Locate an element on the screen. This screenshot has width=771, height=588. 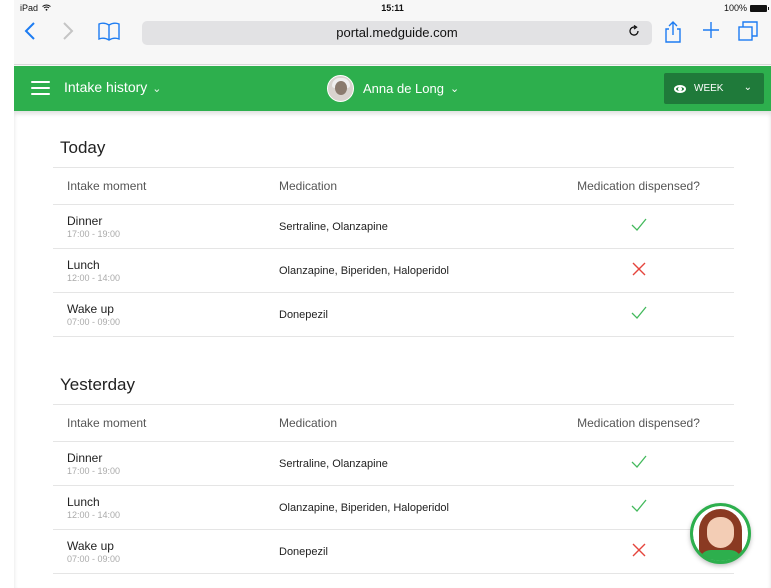
section-title: Today is located at coordinates (83, 147).